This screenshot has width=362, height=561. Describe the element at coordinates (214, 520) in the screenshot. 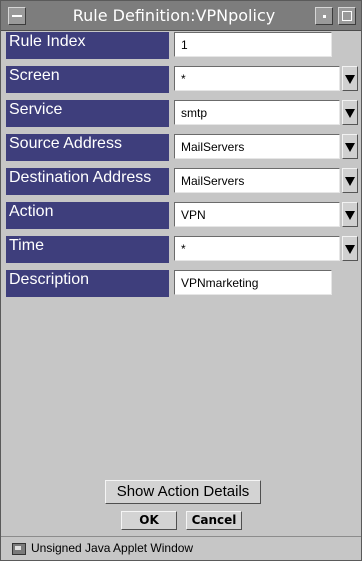

I see `cancel-button: Cancel` at that location.